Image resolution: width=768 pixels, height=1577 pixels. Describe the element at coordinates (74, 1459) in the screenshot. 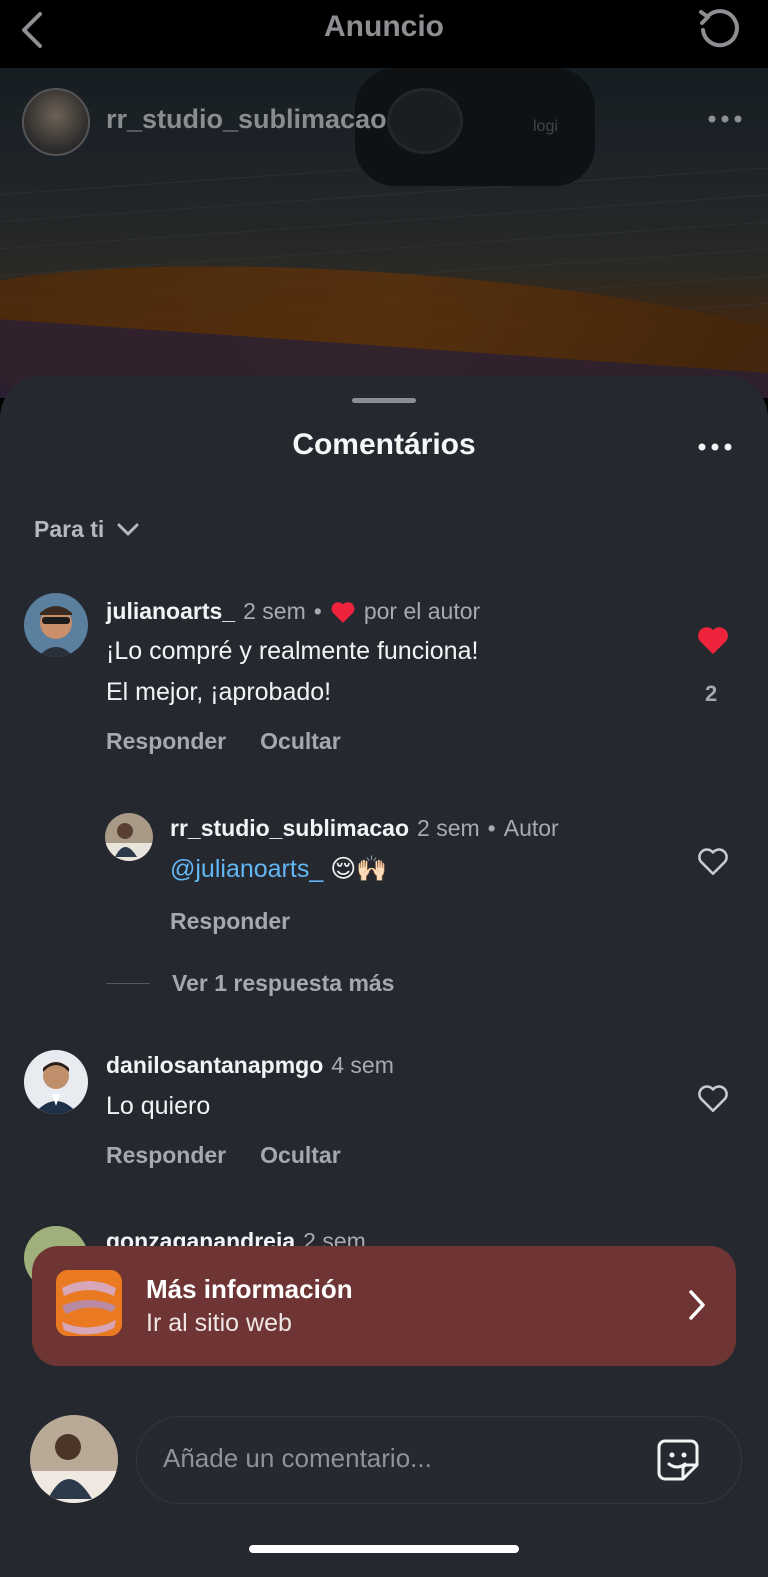

I see `current-user-avatar` at that location.